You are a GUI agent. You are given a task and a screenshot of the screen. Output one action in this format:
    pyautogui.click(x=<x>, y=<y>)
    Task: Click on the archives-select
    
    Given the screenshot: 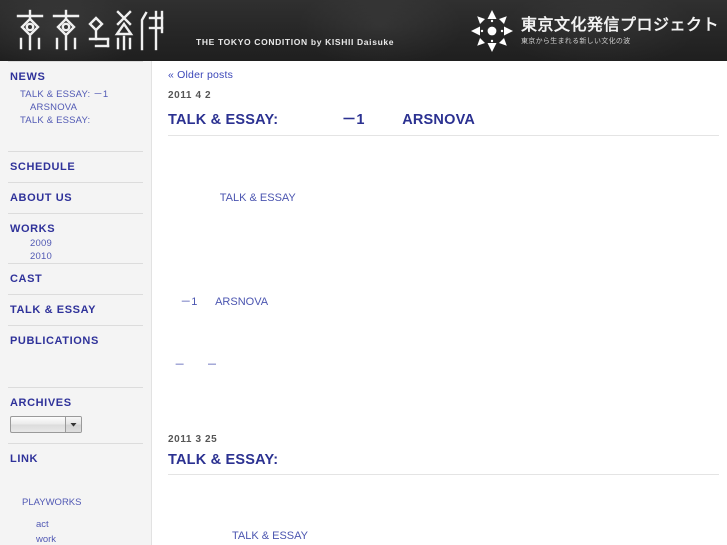 What is the action you would take?
    pyautogui.click(x=46, y=424)
    